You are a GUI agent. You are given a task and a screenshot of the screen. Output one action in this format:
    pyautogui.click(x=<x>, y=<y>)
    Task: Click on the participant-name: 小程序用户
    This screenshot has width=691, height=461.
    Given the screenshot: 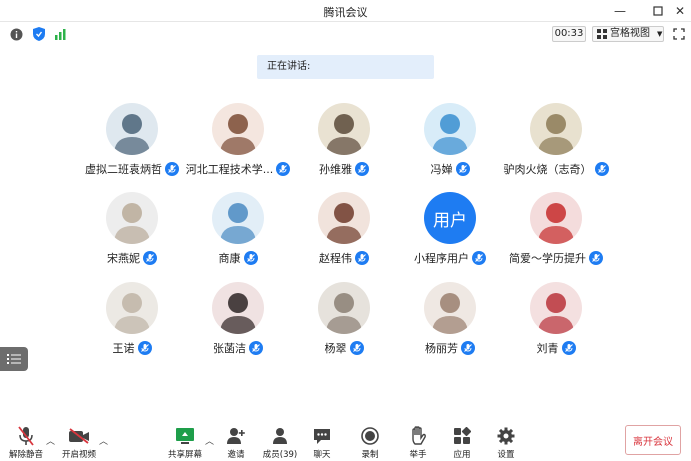 What is the action you would take?
    pyautogui.click(x=441, y=258)
    